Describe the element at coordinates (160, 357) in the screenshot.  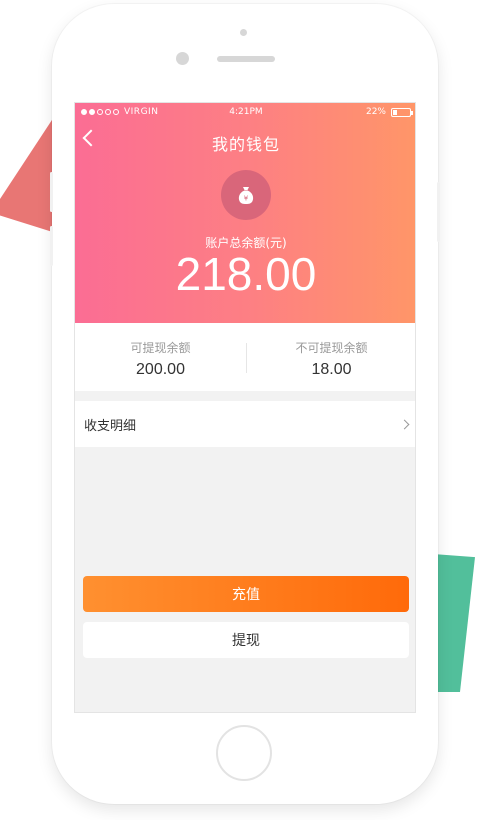
I see `withdrawable-balance: 可提现余额 200.00` at that location.